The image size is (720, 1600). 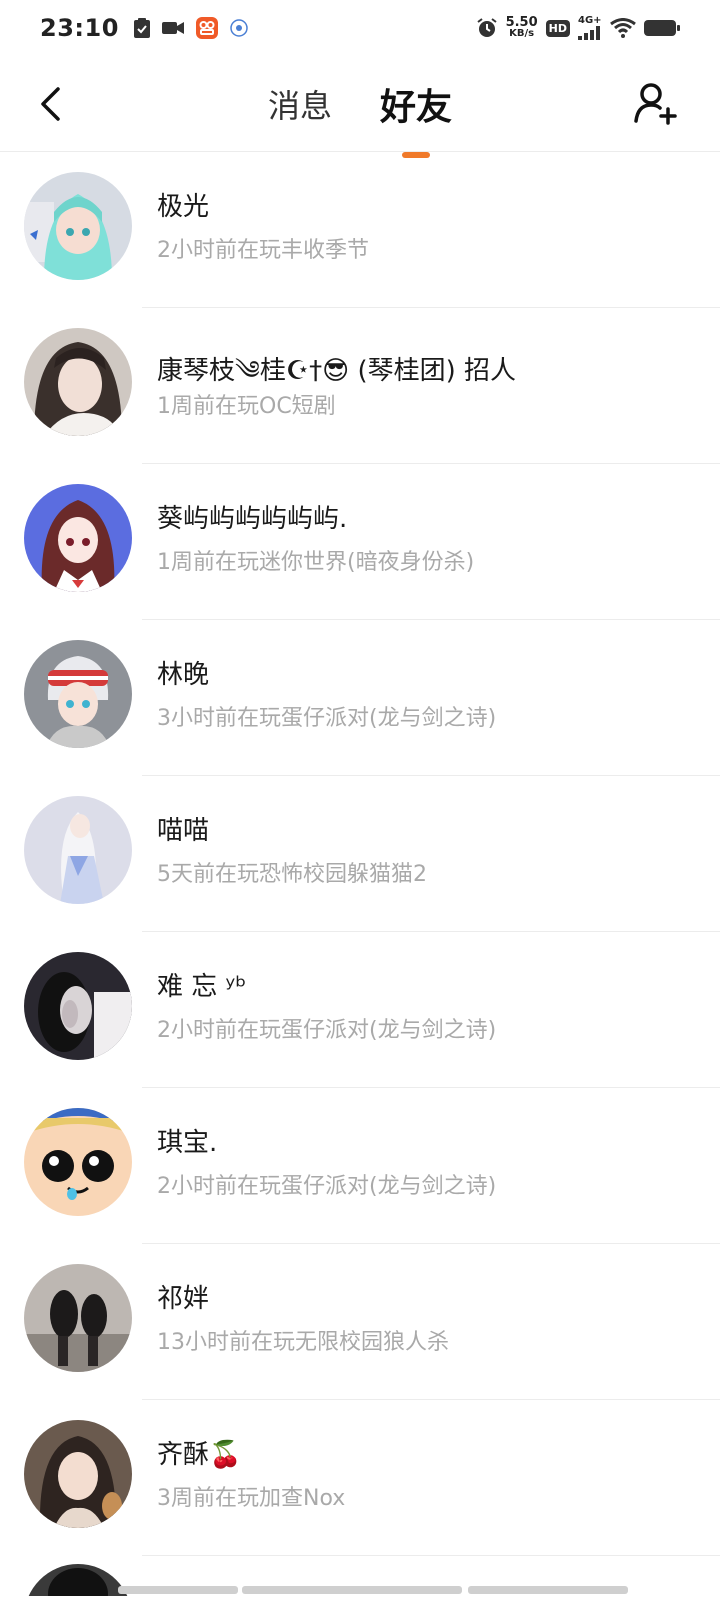 I want to click on network-type-label: 4G+, so click(x=590, y=20).